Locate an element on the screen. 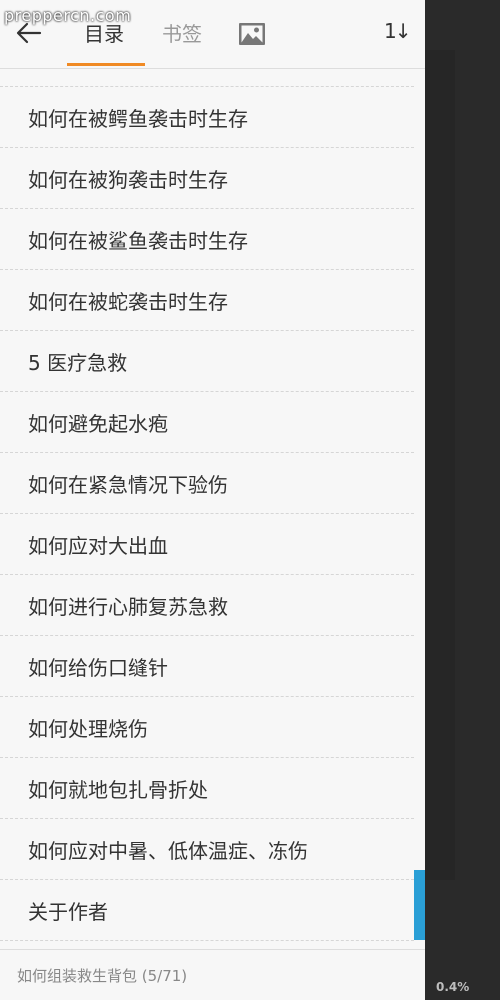 This screenshot has height=1000, width=500. watermark-text: preppercn.com is located at coordinates (68, 15).